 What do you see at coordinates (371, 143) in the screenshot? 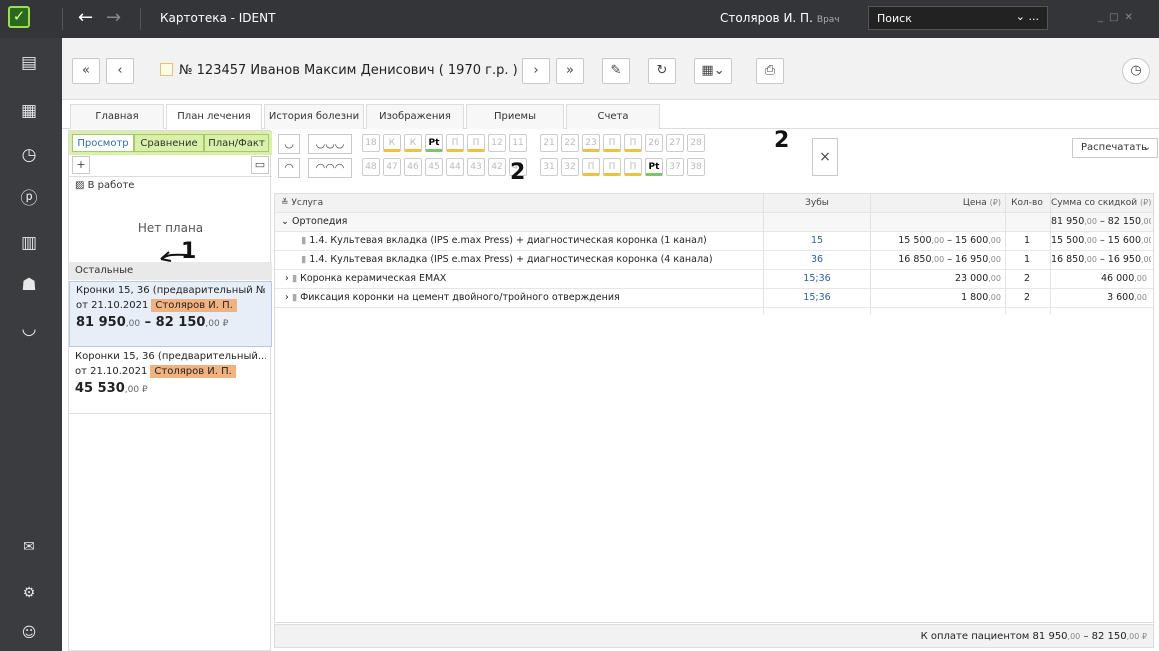
I see `tooth: 18` at bounding box center [371, 143].